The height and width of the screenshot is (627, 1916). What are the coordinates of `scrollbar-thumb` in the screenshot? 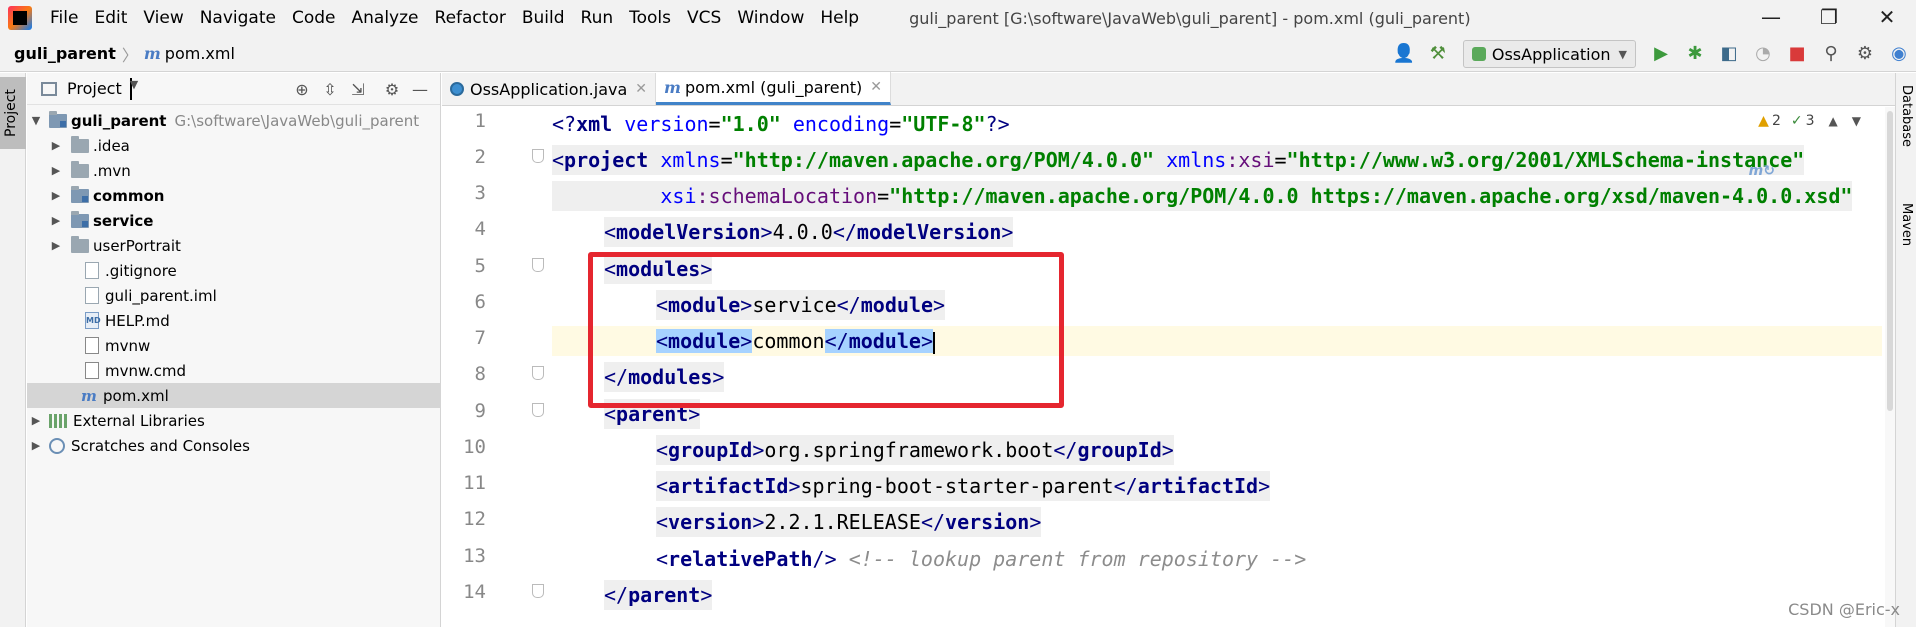 It's located at (1890, 261).